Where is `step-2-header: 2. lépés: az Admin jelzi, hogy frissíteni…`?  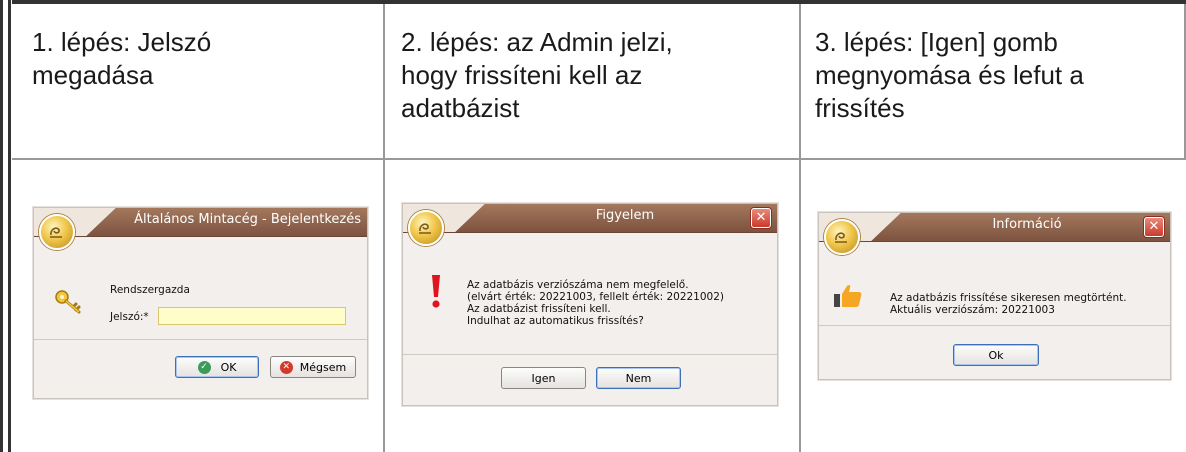 step-2-header: 2. lépés: az Admin jelzi, hogy frissíteni… is located at coordinates (537, 75).